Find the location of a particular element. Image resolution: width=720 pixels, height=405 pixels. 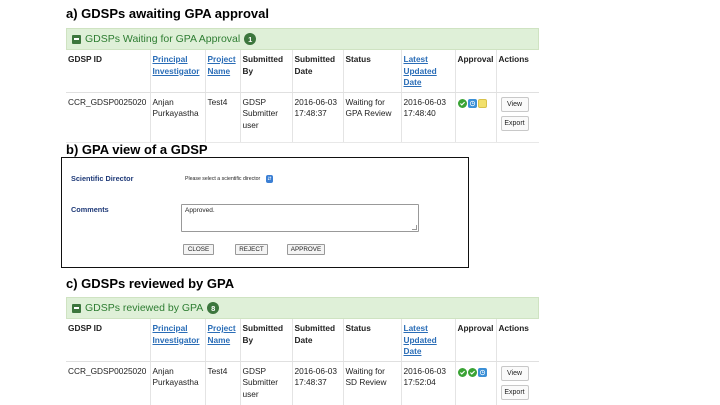

close-button: CLOSE is located at coordinates (198, 249).